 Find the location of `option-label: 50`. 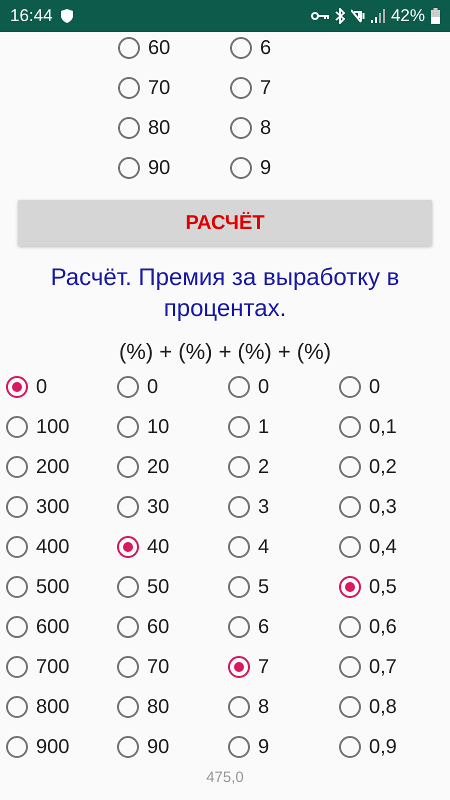

option-label: 50 is located at coordinates (158, 587).